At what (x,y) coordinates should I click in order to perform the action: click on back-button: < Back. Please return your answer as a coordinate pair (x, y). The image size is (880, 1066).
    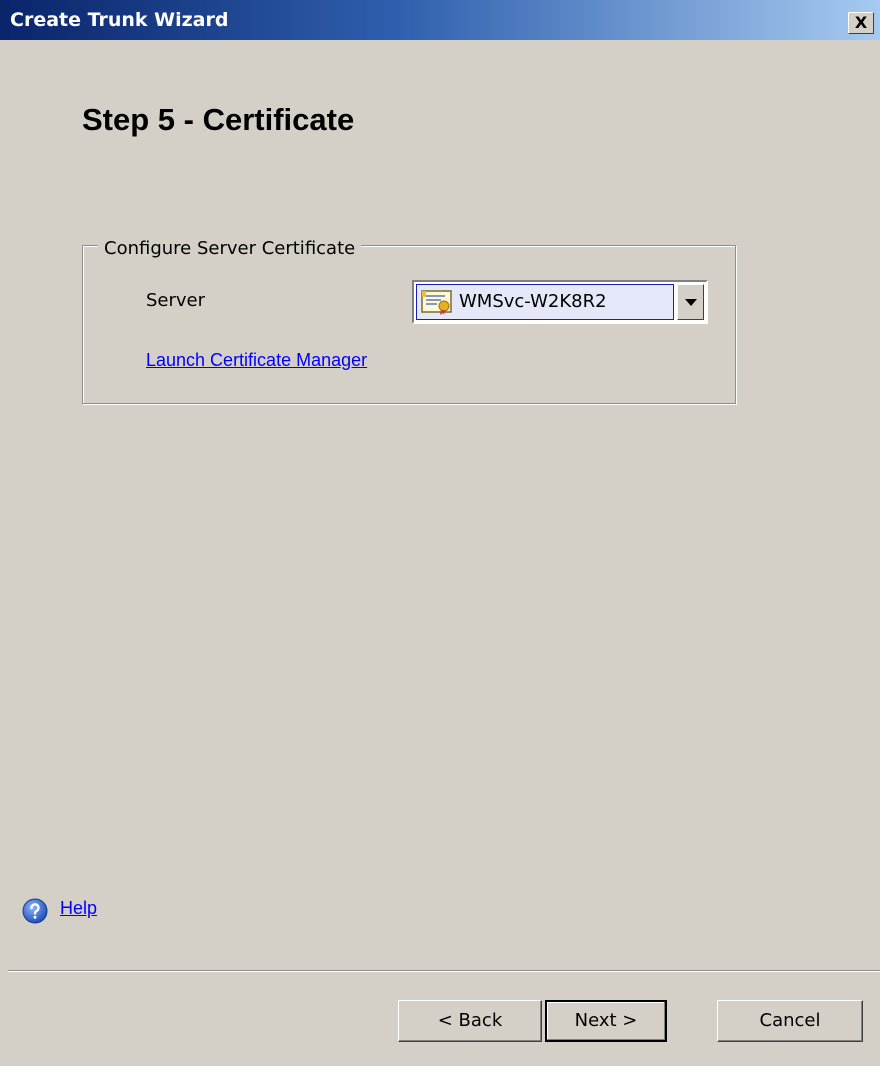
    Looking at the image, I should click on (470, 1021).